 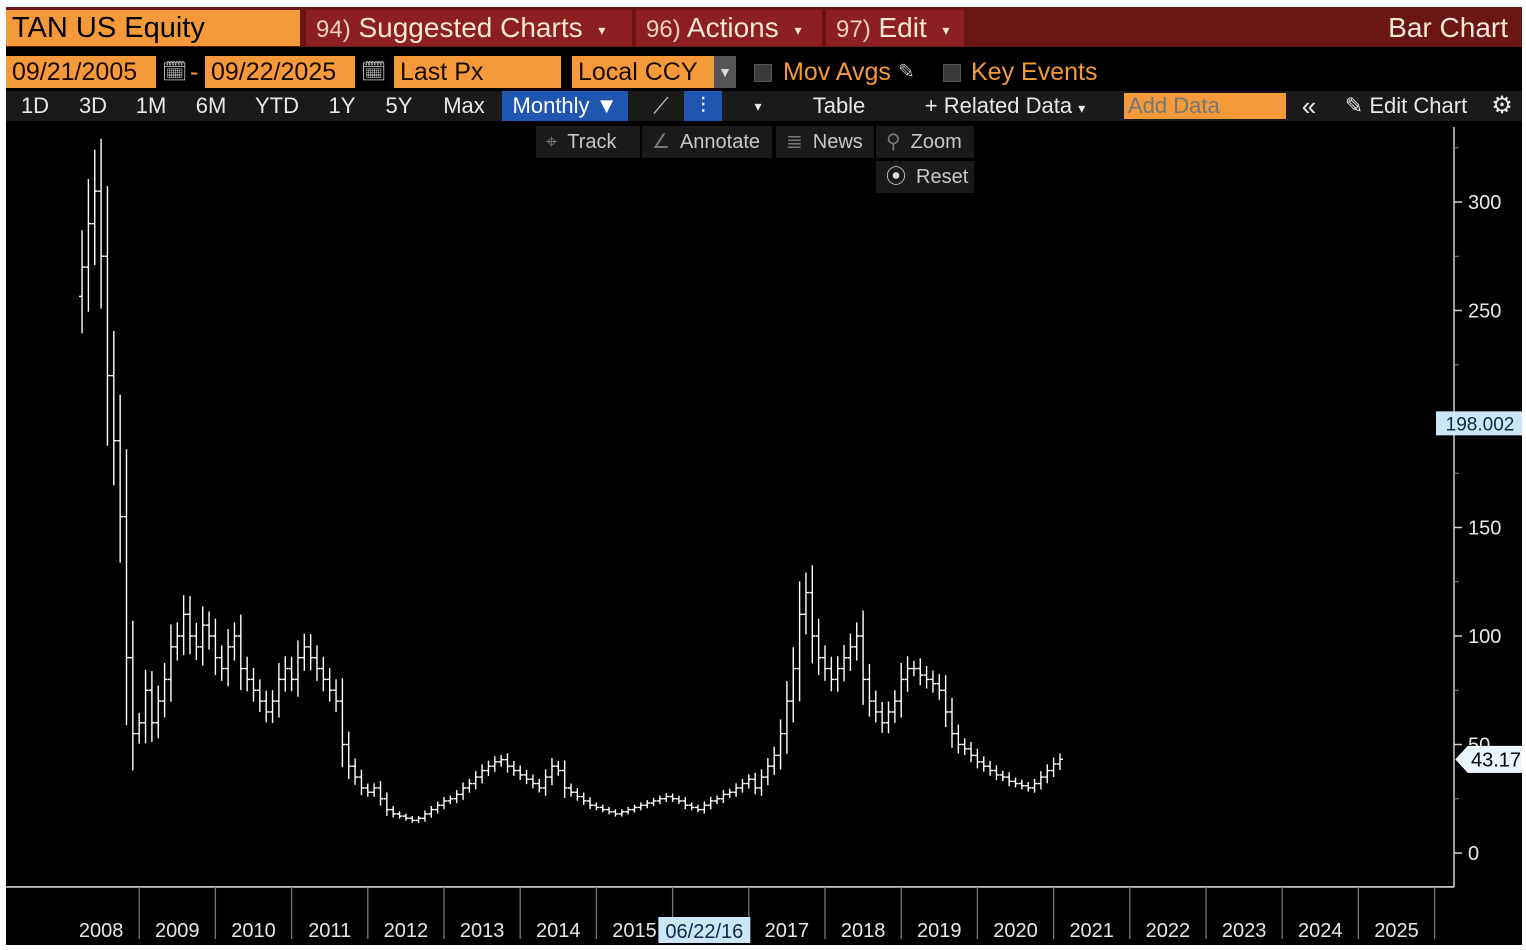 What do you see at coordinates (1091, 931) in the screenshot?
I see `x-tick-label: 2021` at bounding box center [1091, 931].